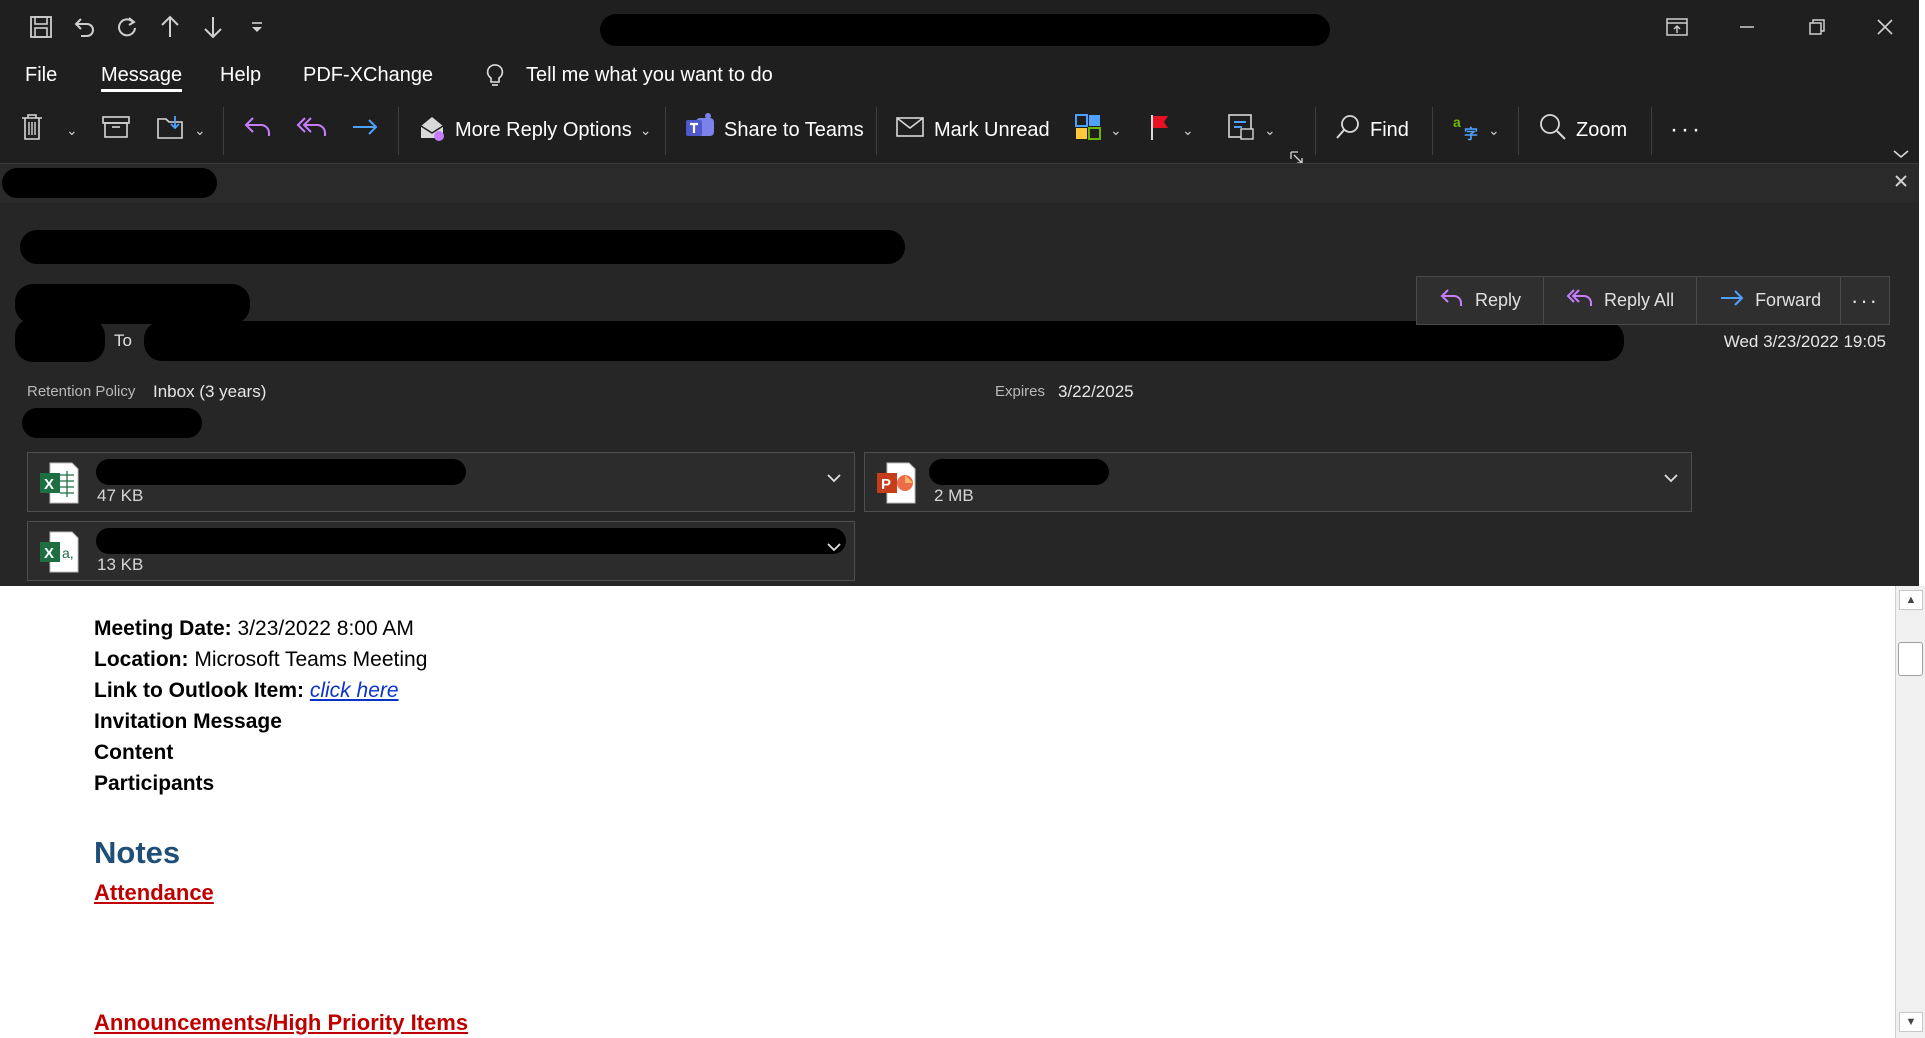 This screenshot has height=1038, width=1925. What do you see at coordinates (49, 553) in the screenshot?
I see `svg-text: X` at bounding box center [49, 553].